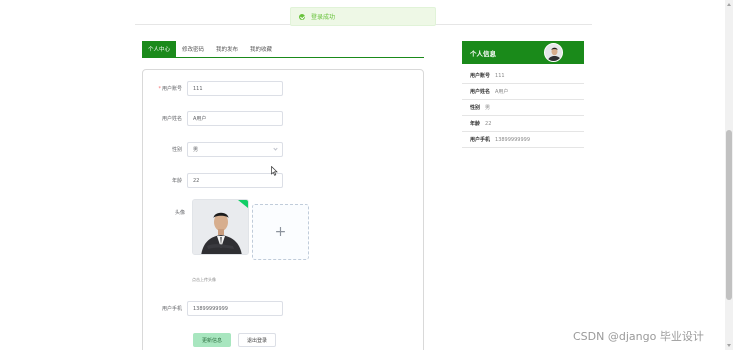 The image size is (733, 350). I want to click on account-row: *用户账号 111, so click(213, 88).